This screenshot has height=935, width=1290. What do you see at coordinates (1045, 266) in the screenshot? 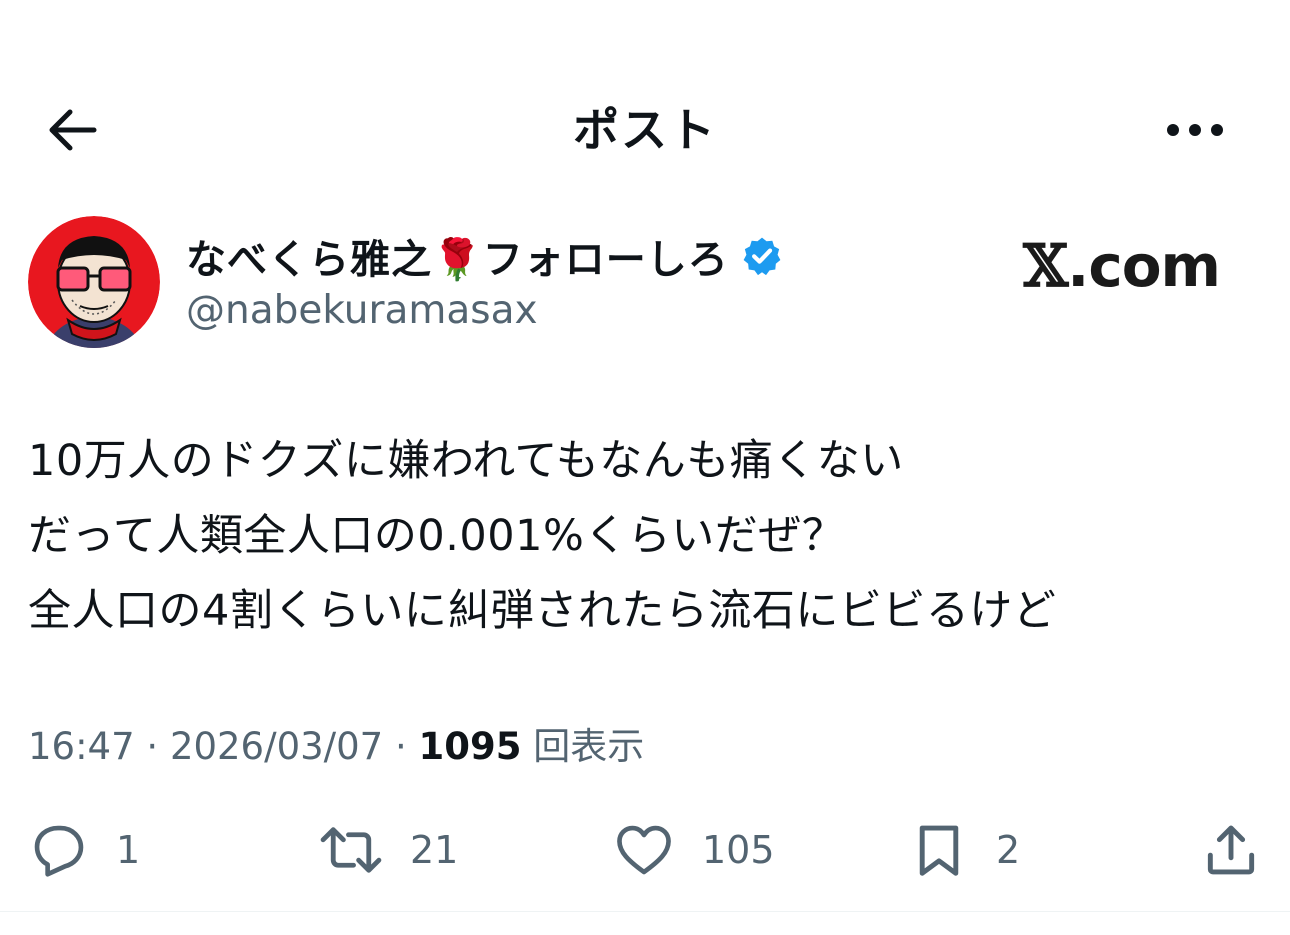
I see `x-logo-icon: 𝕏` at bounding box center [1045, 266].